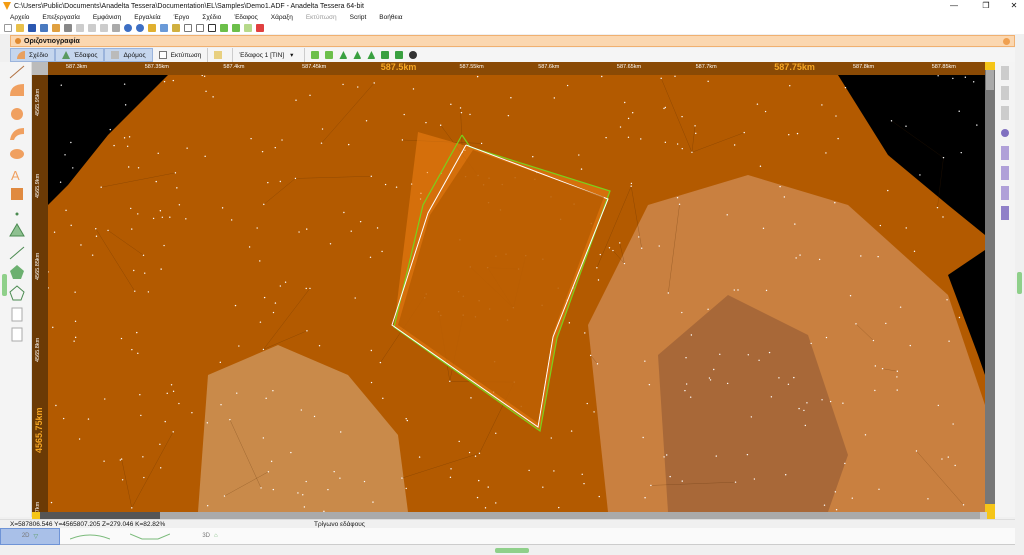  What do you see at coordinates (1005, 153) in the screenshot?
I see `junction-left-icon` at bounding box center [1005, 153].